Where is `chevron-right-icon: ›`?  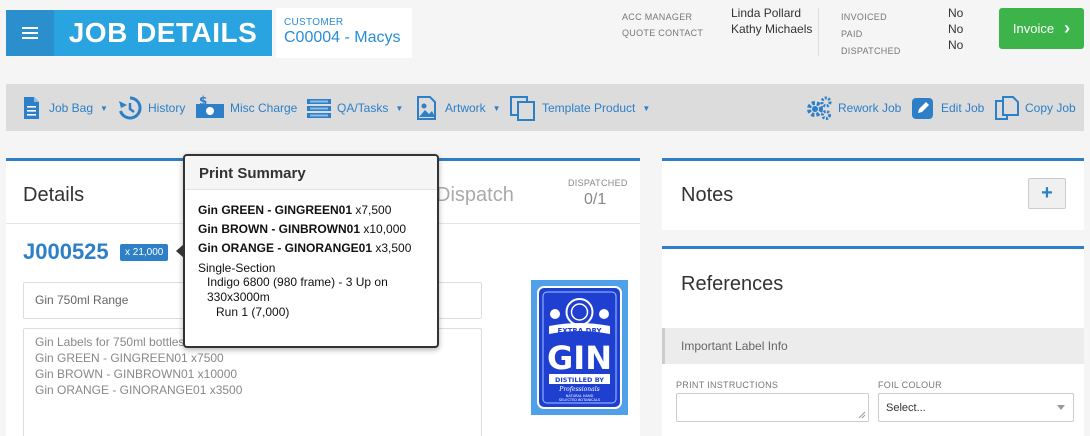
chevron-right-icon: › is located at coordinates (1067, 28).